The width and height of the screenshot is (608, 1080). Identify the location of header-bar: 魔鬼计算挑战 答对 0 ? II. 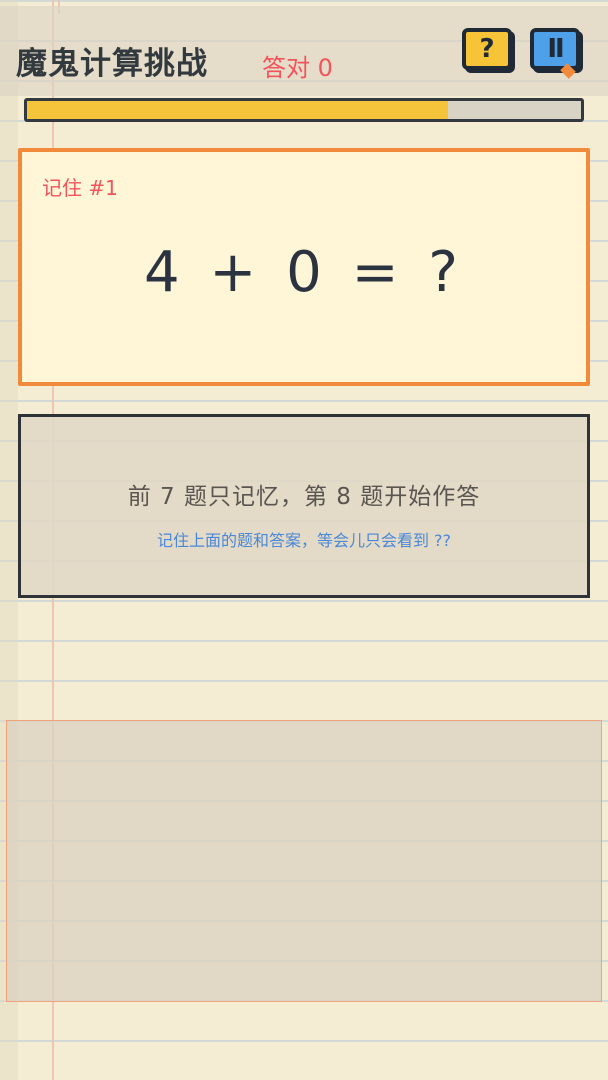
(304, 51).